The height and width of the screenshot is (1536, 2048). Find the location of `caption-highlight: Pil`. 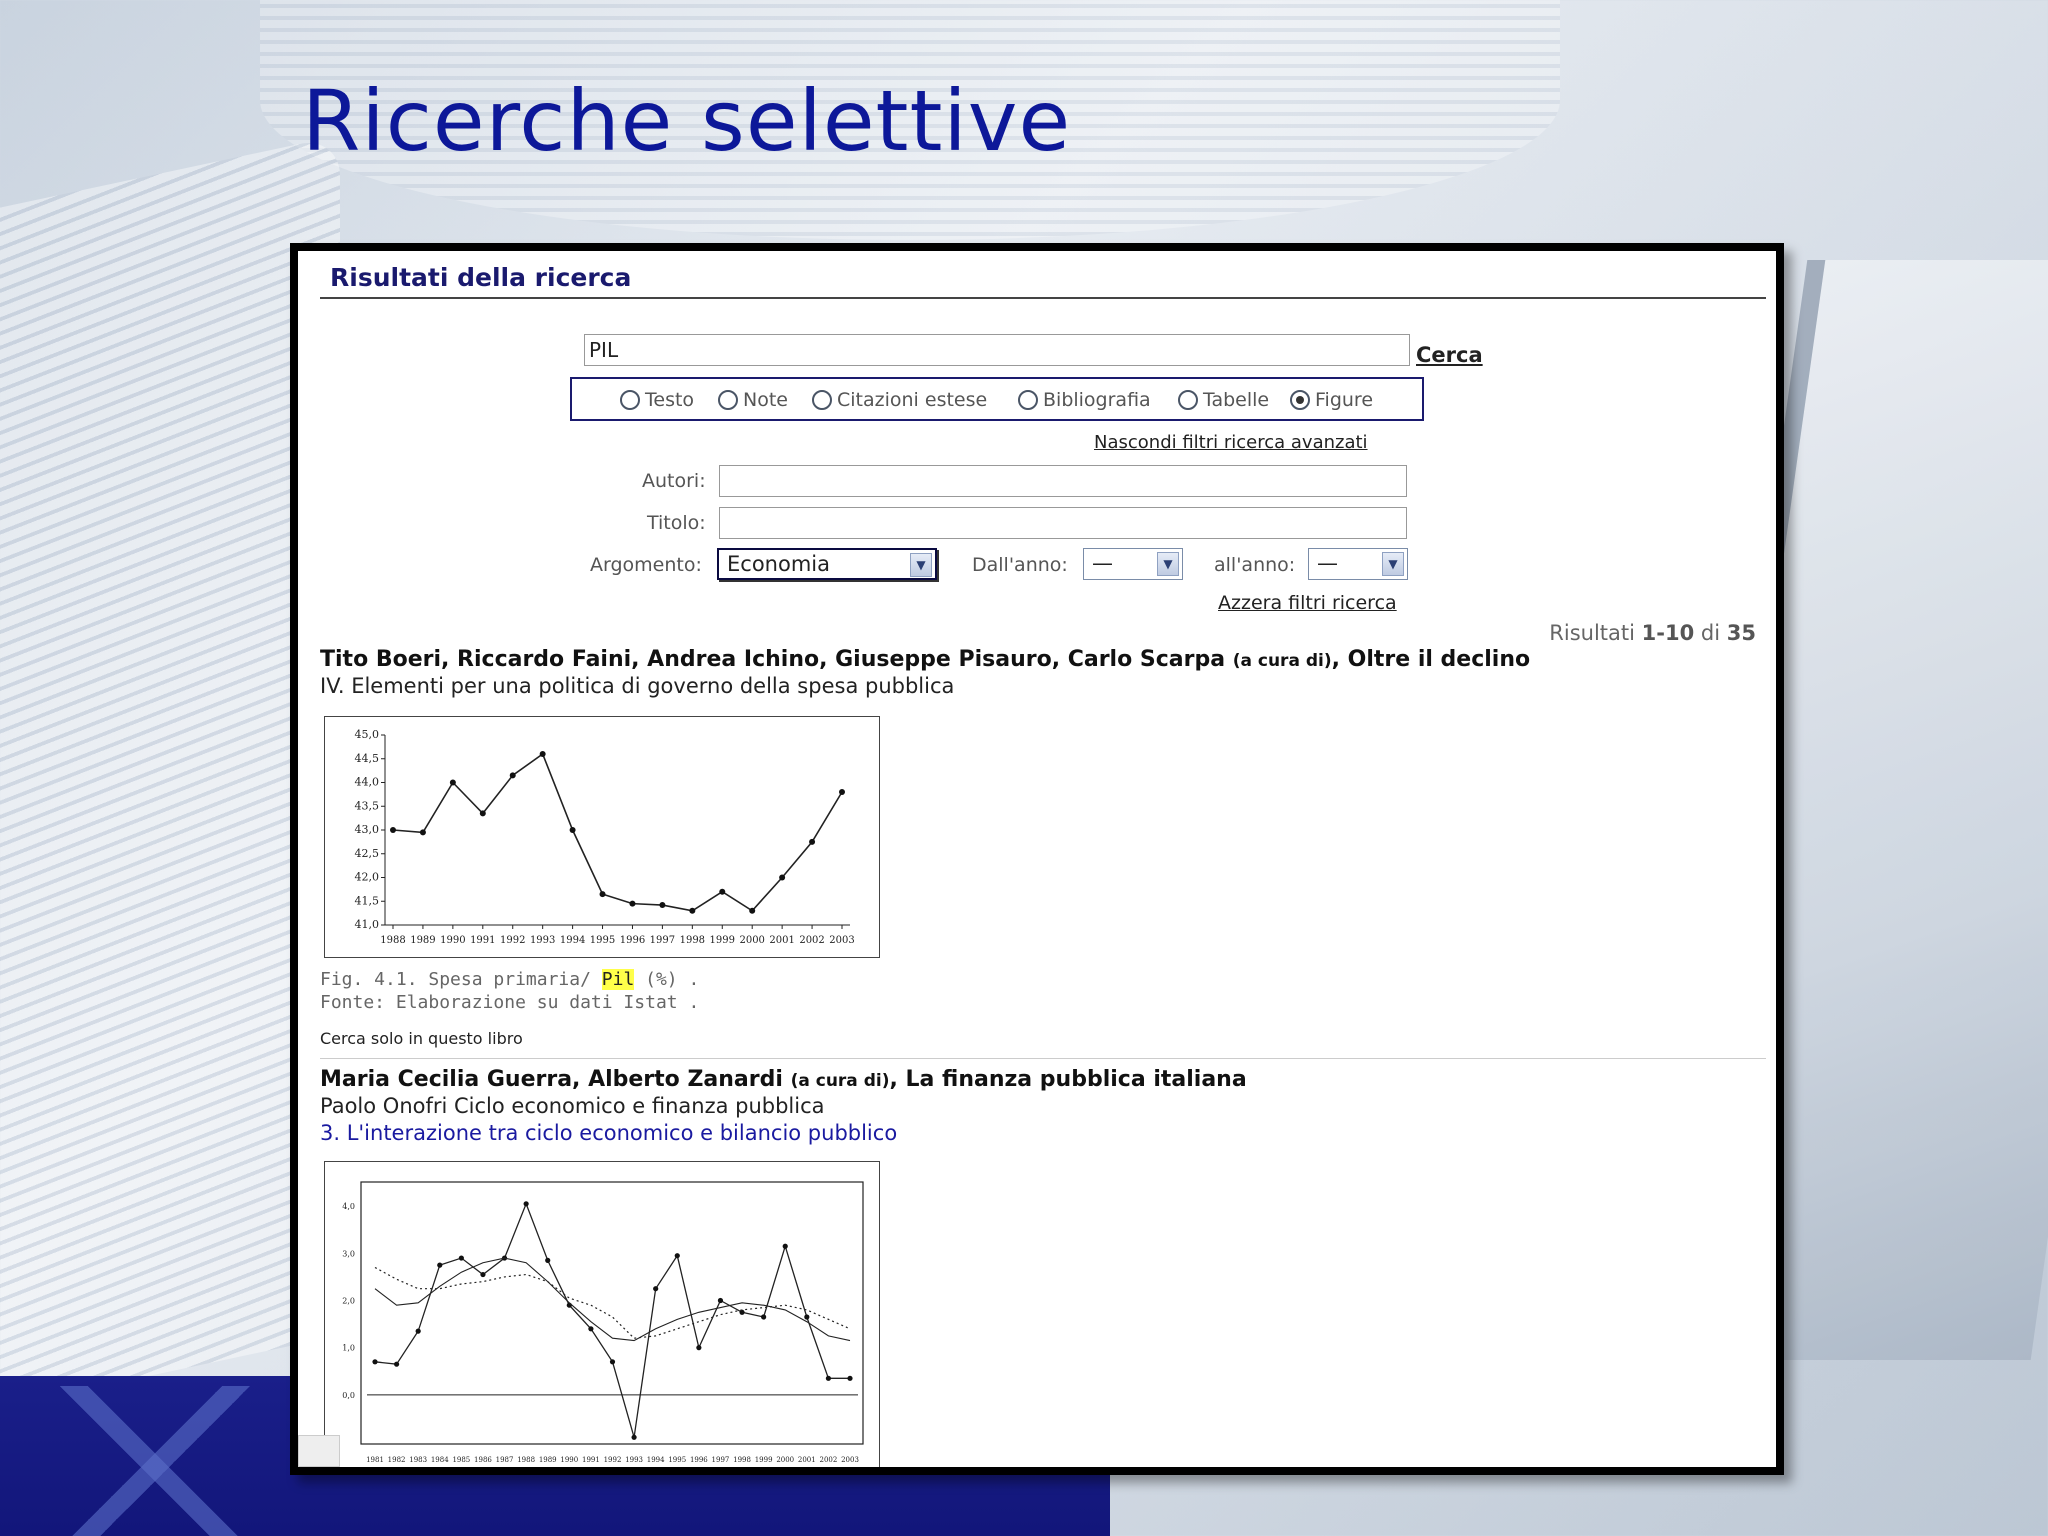

caption-highlight: Pil is located at coordinates (618, 979).